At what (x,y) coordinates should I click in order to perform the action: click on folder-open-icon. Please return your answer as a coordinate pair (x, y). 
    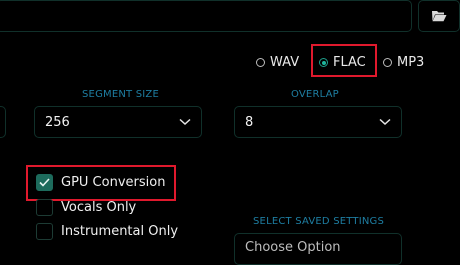
    Looking at the image, I should click on (439, 16).